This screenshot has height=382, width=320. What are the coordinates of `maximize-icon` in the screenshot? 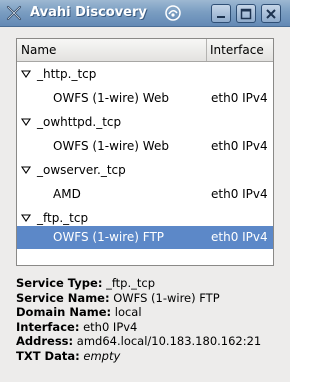 It's located at (246, 14).